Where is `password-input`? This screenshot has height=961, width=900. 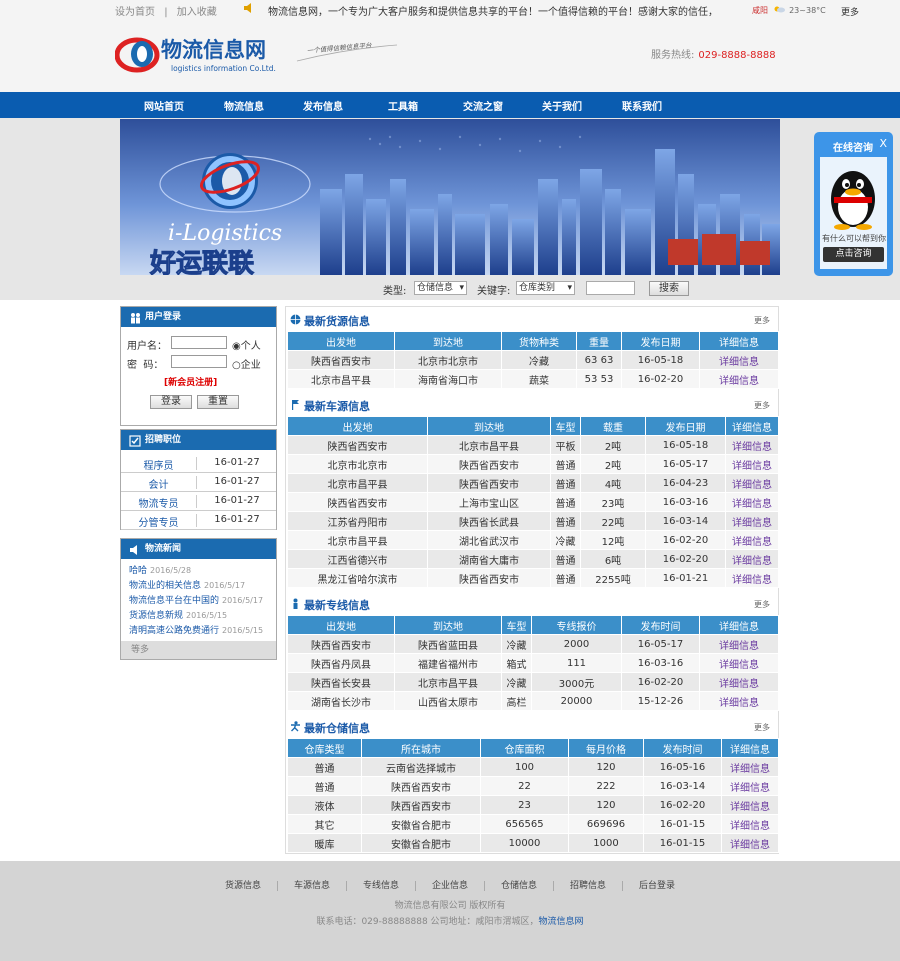 password-input is located at coordinates (199, 361).